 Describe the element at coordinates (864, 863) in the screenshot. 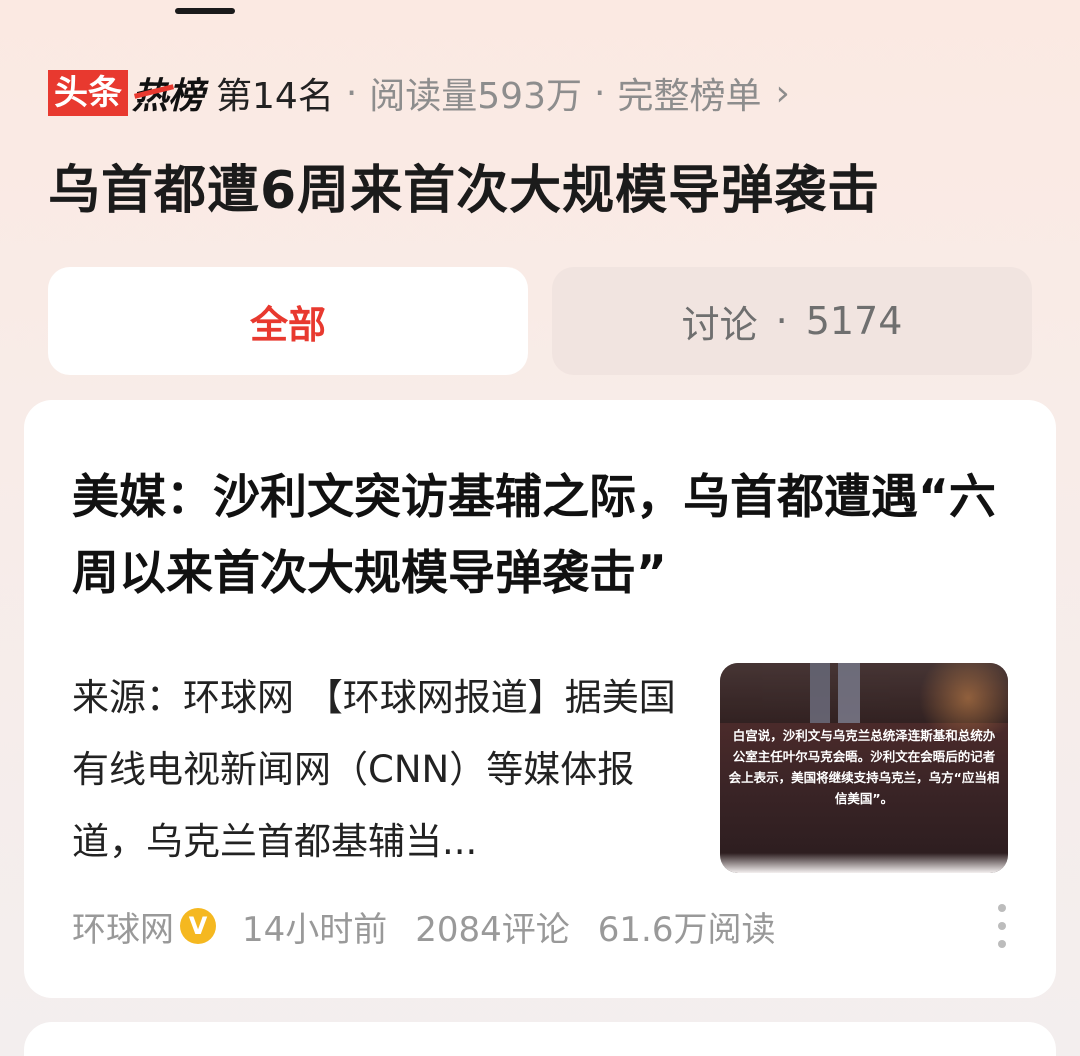

I see `thumbnail-shade` at that location.